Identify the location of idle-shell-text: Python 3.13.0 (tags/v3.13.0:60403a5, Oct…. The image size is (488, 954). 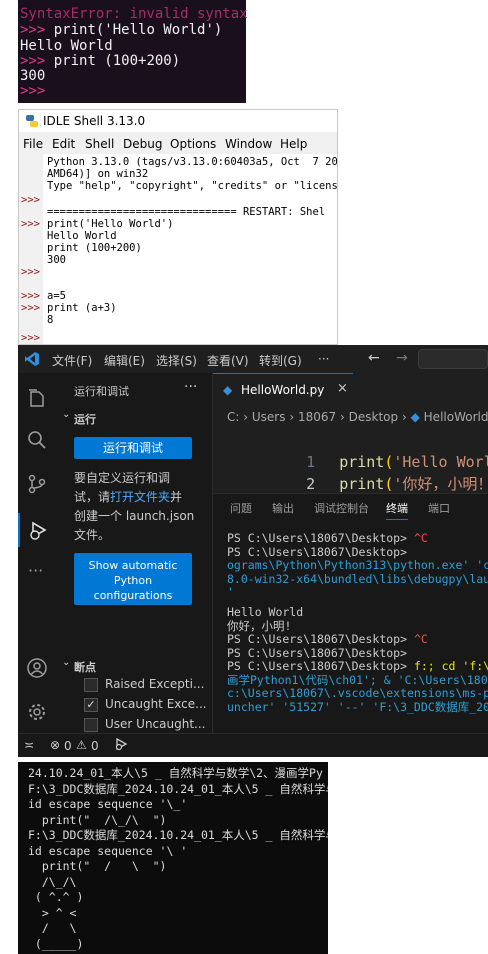
(190, 249).